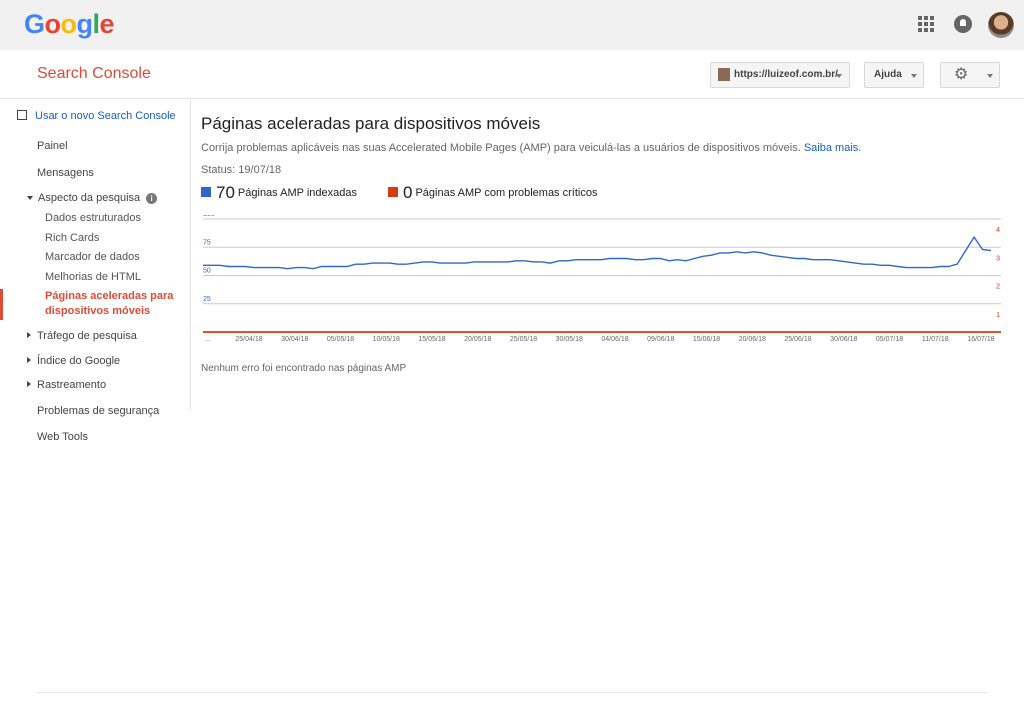 This screenshot has width=1024, height=701. I want to click on account-avatar, so click(1001, 25).